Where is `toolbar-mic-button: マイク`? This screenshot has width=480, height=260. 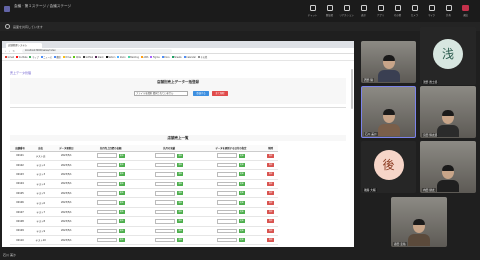
toolbar-mic-button: マイク is located at coordinates (431, 11).